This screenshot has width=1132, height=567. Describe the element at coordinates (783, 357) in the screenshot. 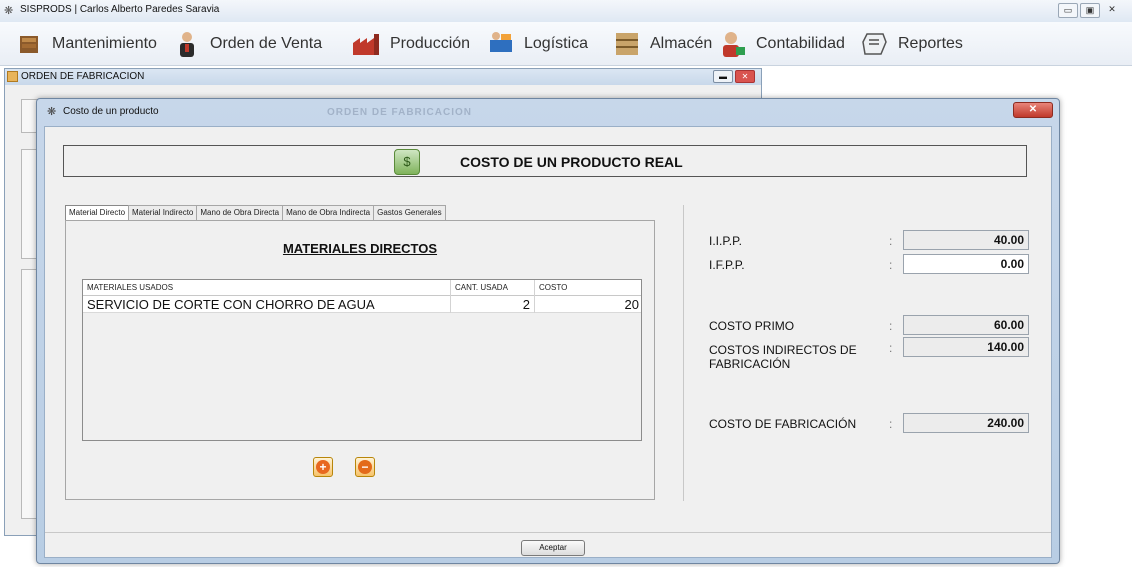

I see `cif-label: COSTOS INDIRECTOS DE FABRICACIÓN` at that location.